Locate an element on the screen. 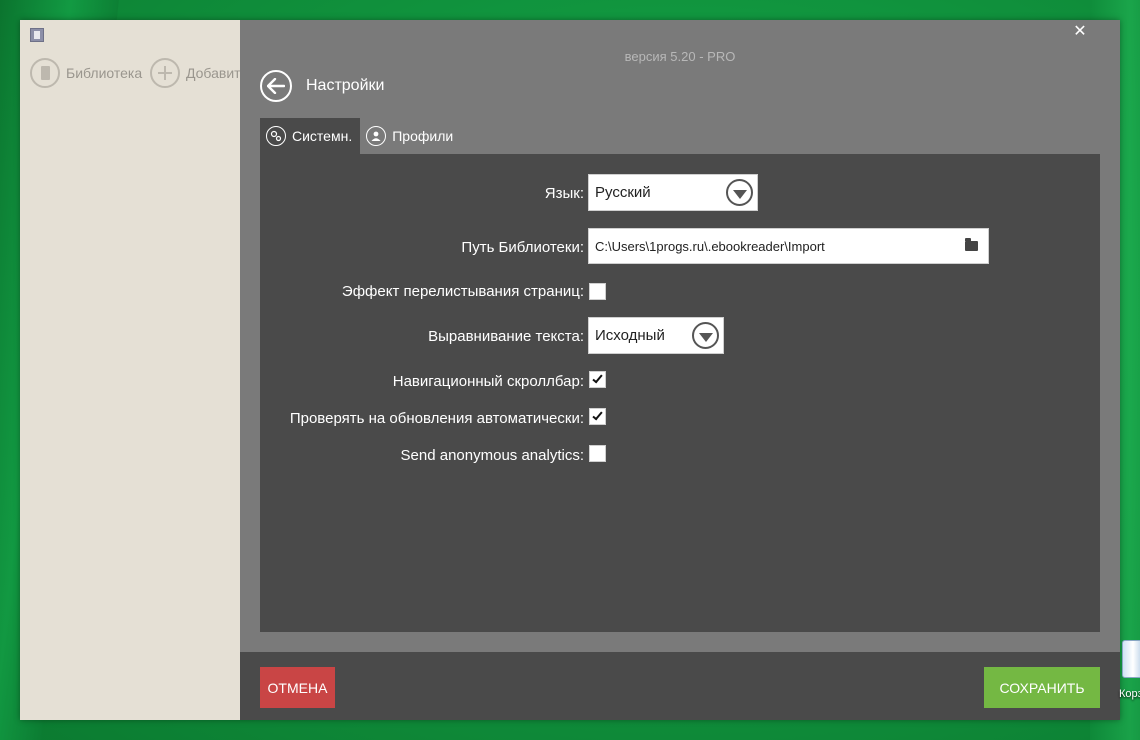 The image size is (1140, 740). close-icon: ✕ is located at coordinates (1080, 32).